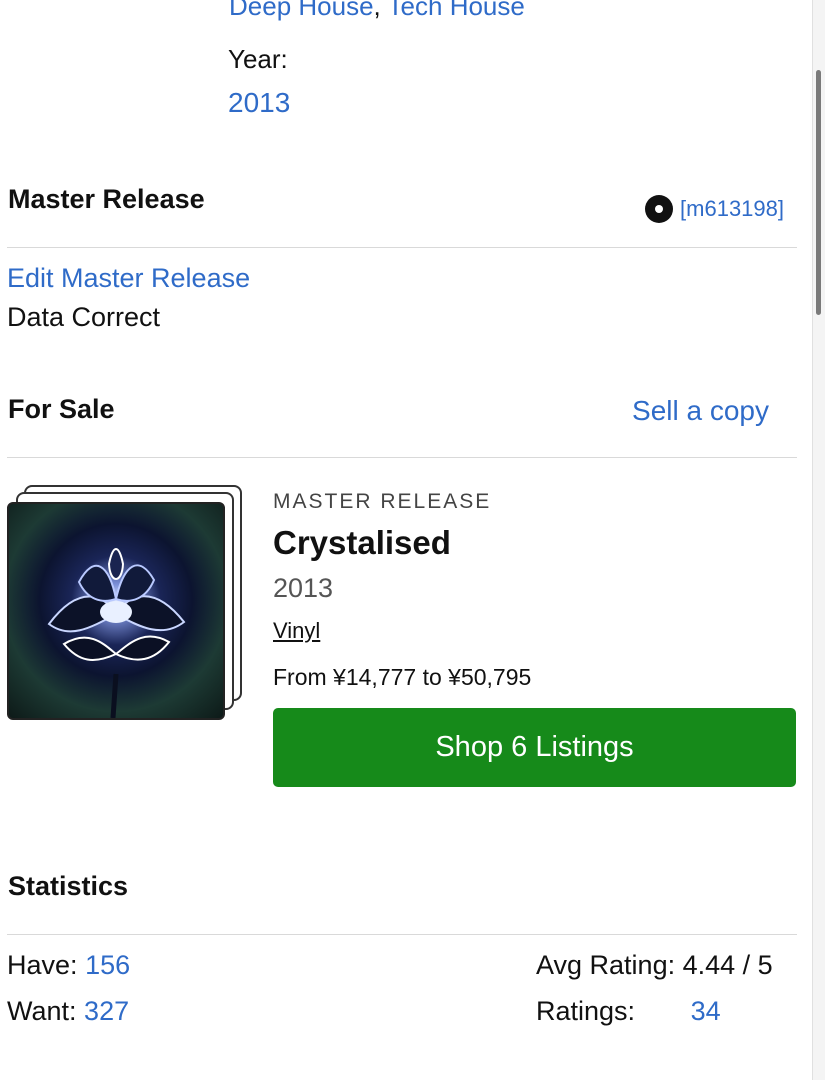 The height and width of the screenshot is (1080, 825). What do you see at coordinates (106, 1011) in the screenshot?
I see `want-count-link: 327` at bounding box center [106, 1011].